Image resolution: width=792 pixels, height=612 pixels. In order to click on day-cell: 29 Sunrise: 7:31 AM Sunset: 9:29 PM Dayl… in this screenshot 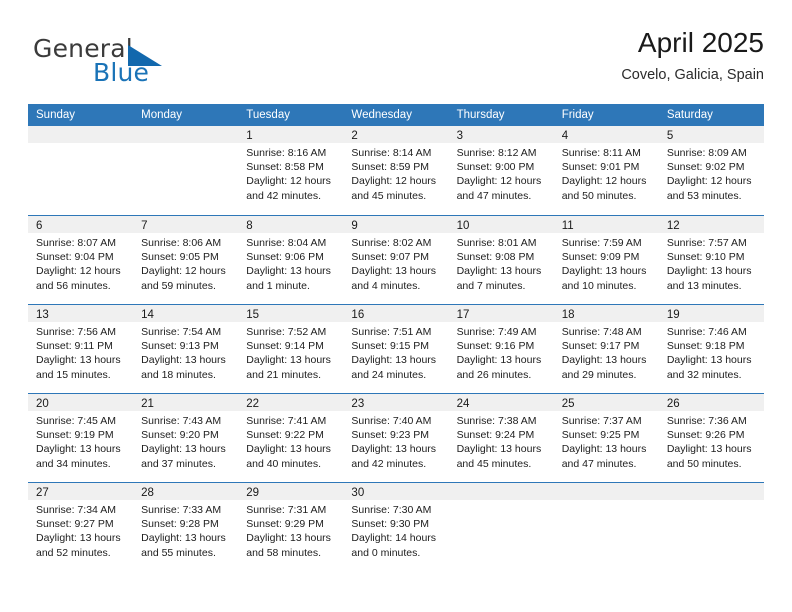, I will do `click(291, 527)`.